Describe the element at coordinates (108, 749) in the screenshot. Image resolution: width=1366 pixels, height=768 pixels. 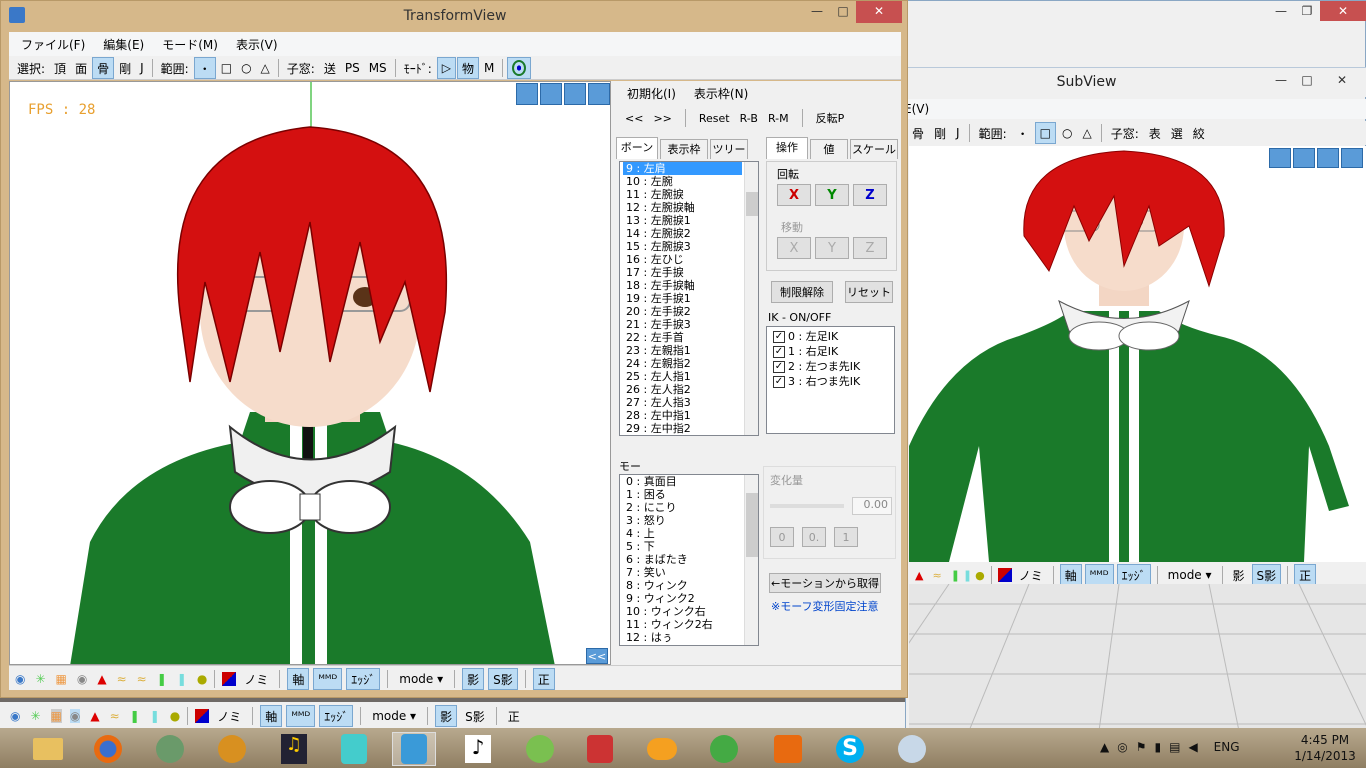
I see `firefox-icon` at that location.